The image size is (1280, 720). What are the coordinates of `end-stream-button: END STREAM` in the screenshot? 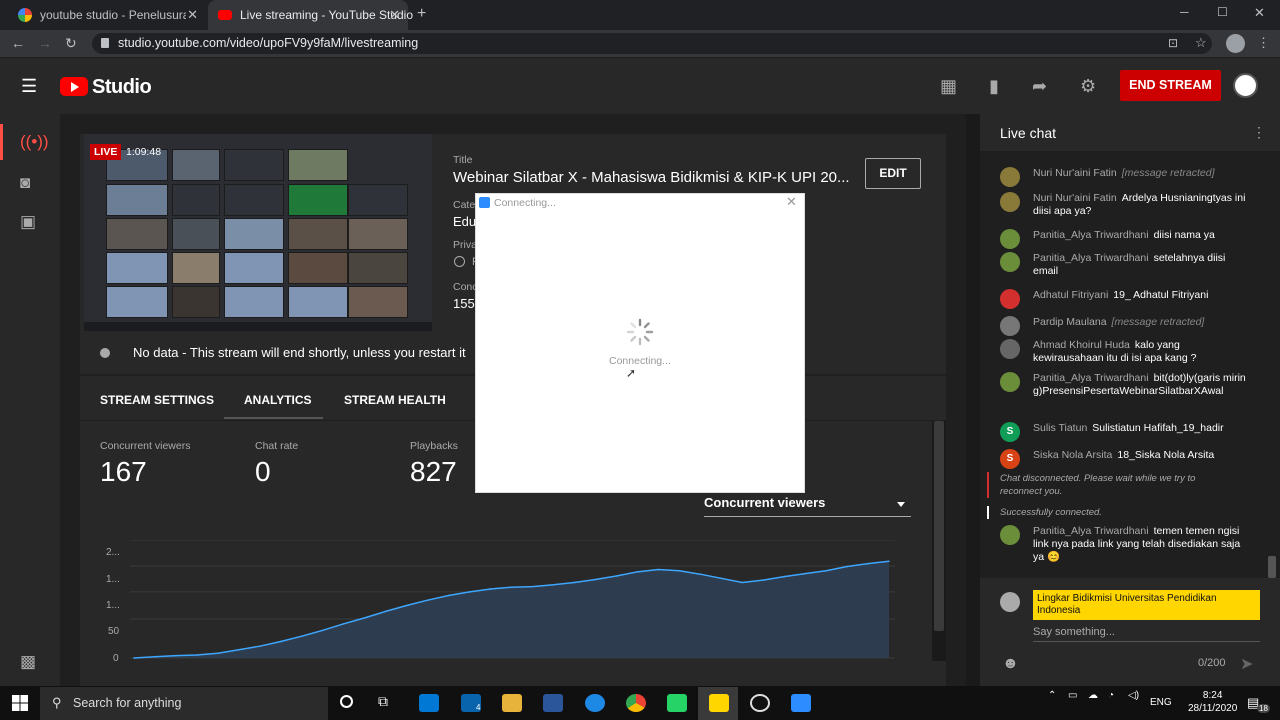 It's located at (1170, 85).